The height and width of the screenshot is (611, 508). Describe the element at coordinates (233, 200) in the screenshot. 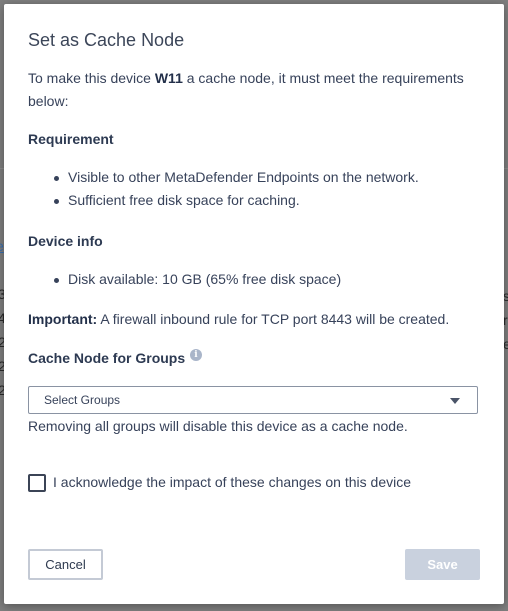

I see `list-item: Sufficient free disk space for caching.` at that location.